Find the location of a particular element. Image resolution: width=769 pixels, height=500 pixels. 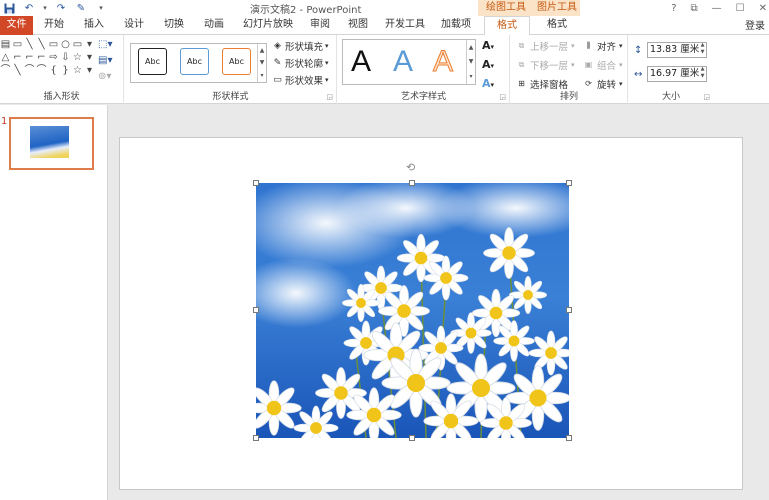

maximize-icon: ☐ is located at coordinates (740, 8).